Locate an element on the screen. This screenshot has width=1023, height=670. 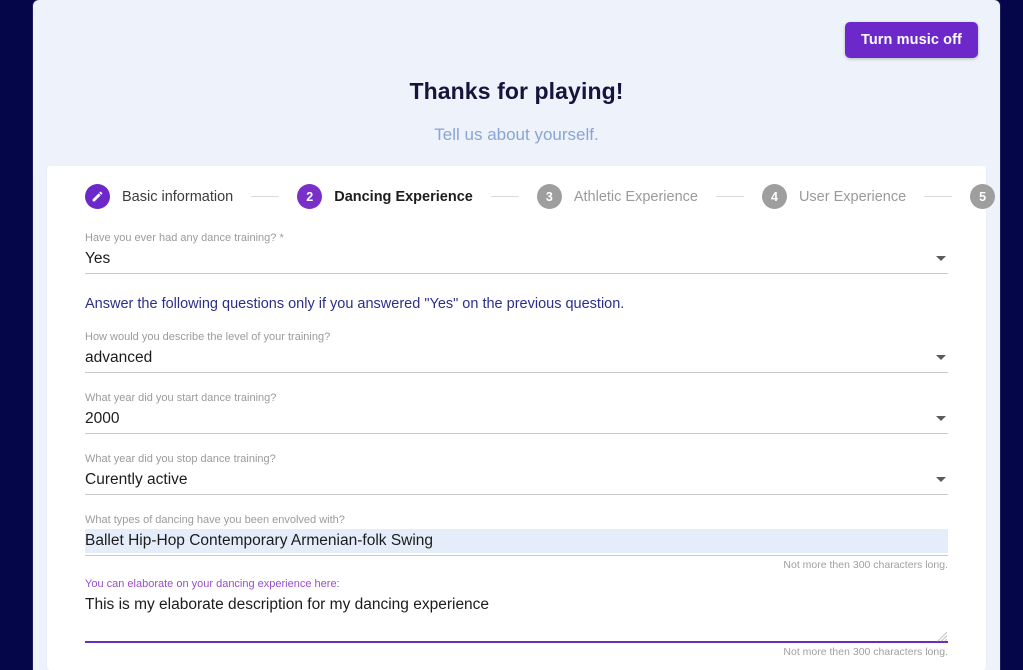
field-value: Curently active is located at coordinates (136, 479).